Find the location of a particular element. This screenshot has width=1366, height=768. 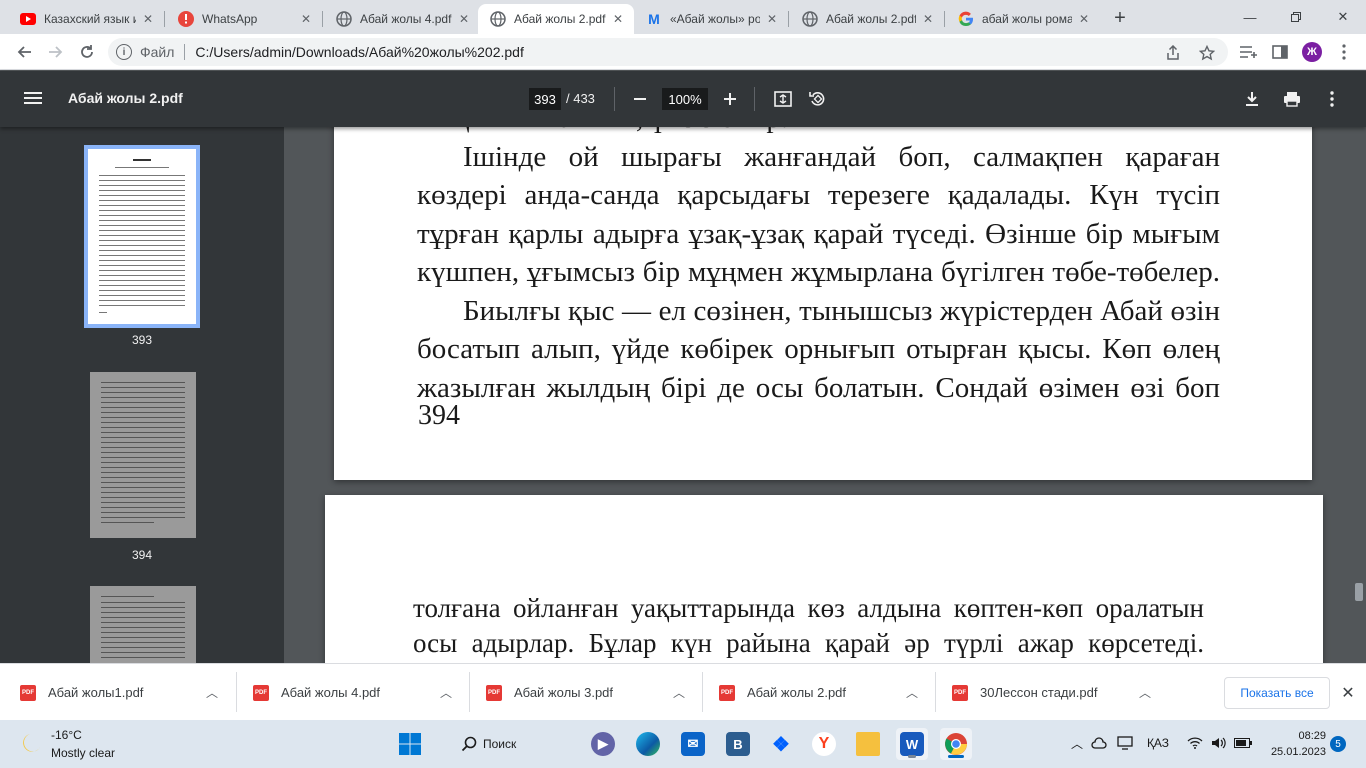

zoom-input: 100% is located at coordinates (685, 99).